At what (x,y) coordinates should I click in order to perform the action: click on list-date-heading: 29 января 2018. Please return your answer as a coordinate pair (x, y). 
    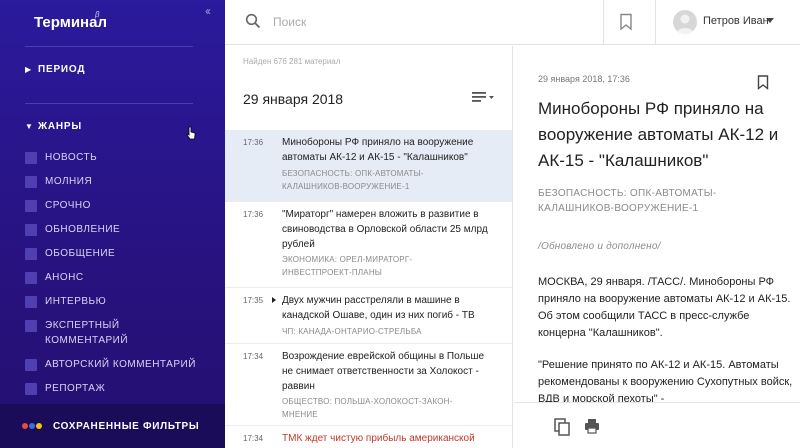
    Looking at the image, I should click on (293, 99).